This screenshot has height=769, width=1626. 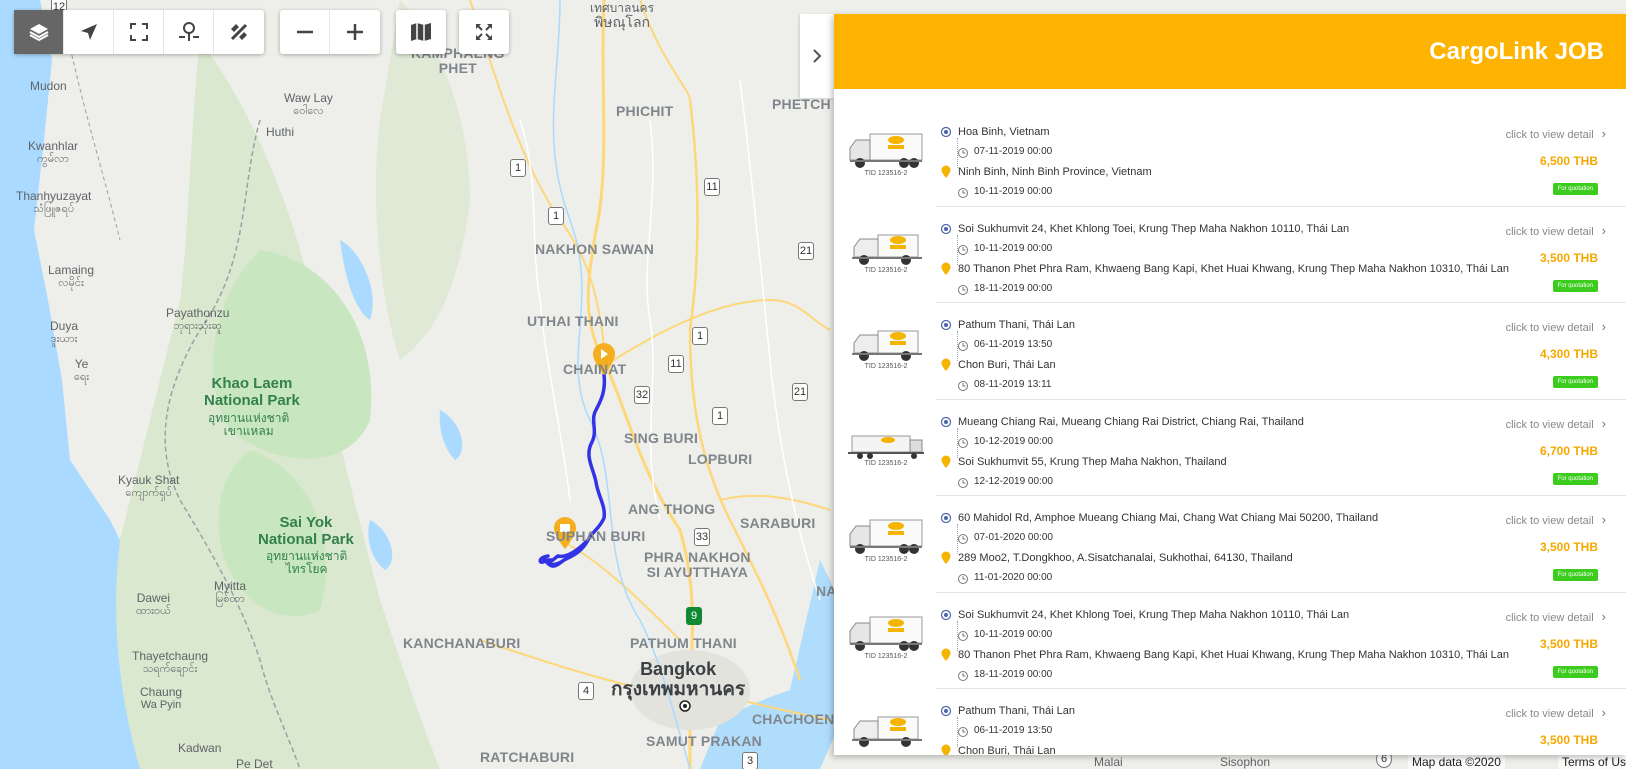 What do you see at coordinates (307, 563) in the screenshot?
I see `map-label-park: อุทยานแห่งชาติ ไทรโยค` at bounding box center [307, 563].